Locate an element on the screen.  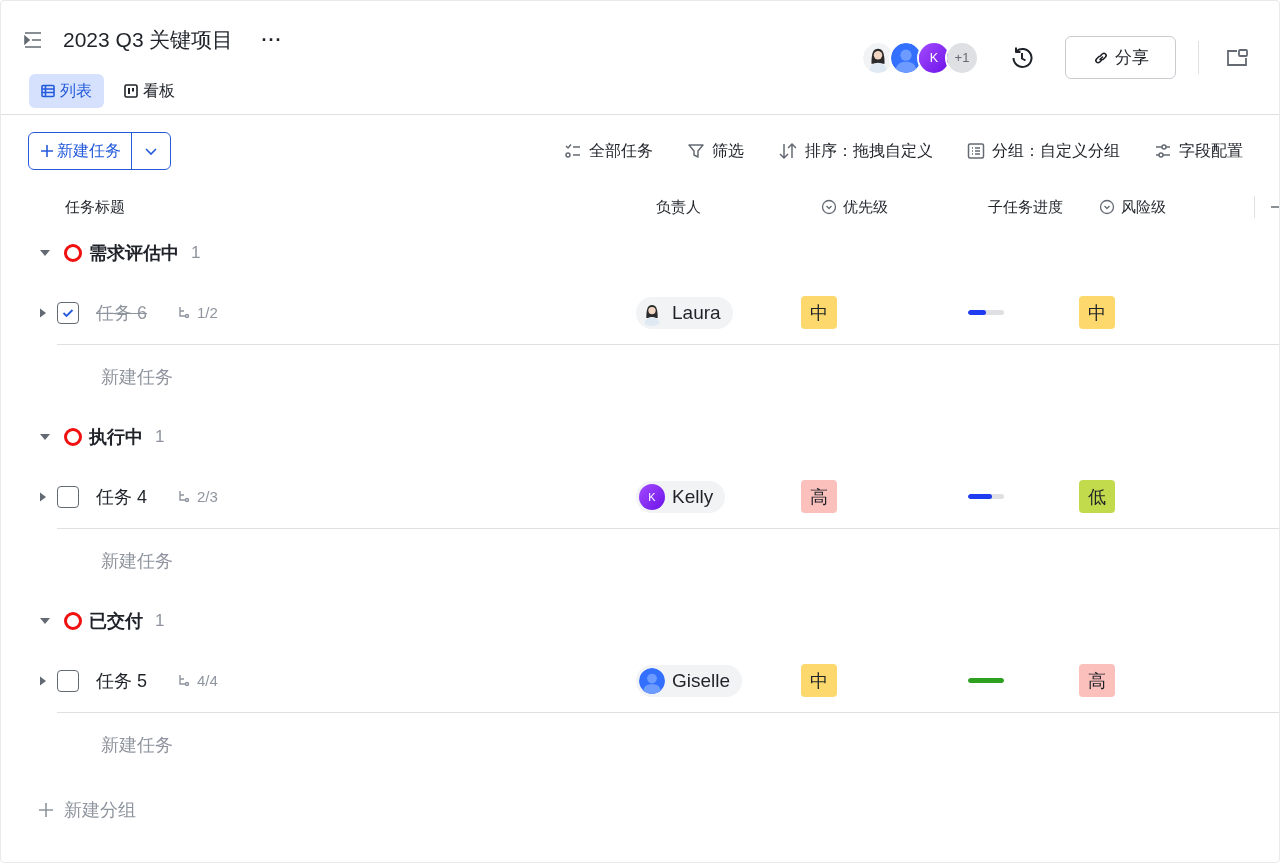
share-button: 分享 is located at coordinates (1120, 57).